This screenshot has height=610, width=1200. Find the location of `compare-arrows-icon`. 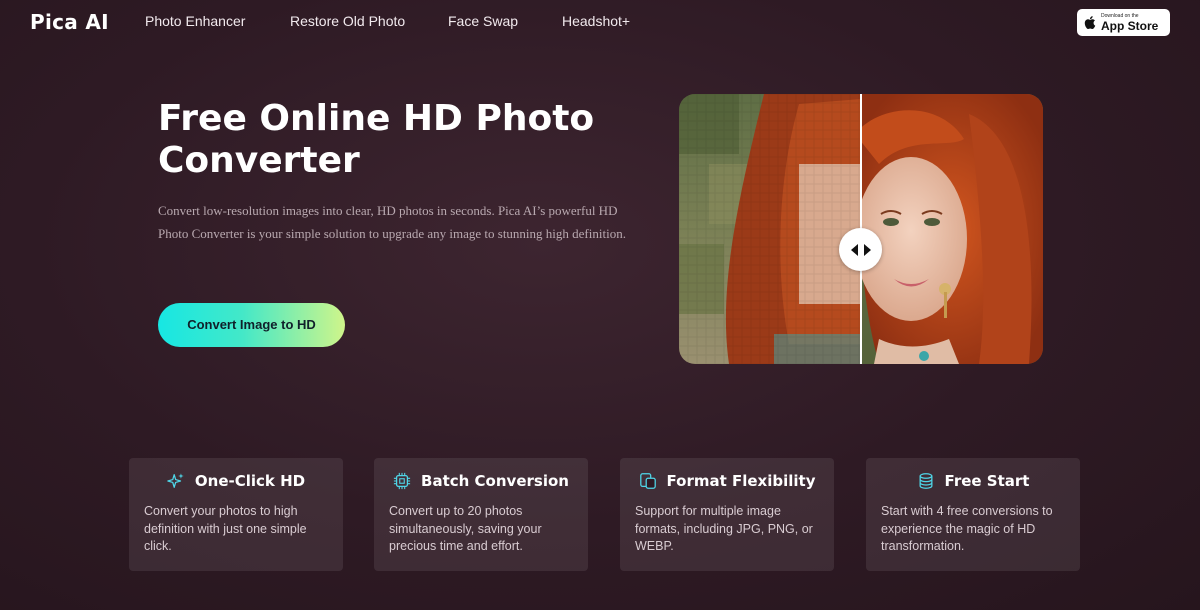

compare-arrows-icon is located at coordinates (860, 249).